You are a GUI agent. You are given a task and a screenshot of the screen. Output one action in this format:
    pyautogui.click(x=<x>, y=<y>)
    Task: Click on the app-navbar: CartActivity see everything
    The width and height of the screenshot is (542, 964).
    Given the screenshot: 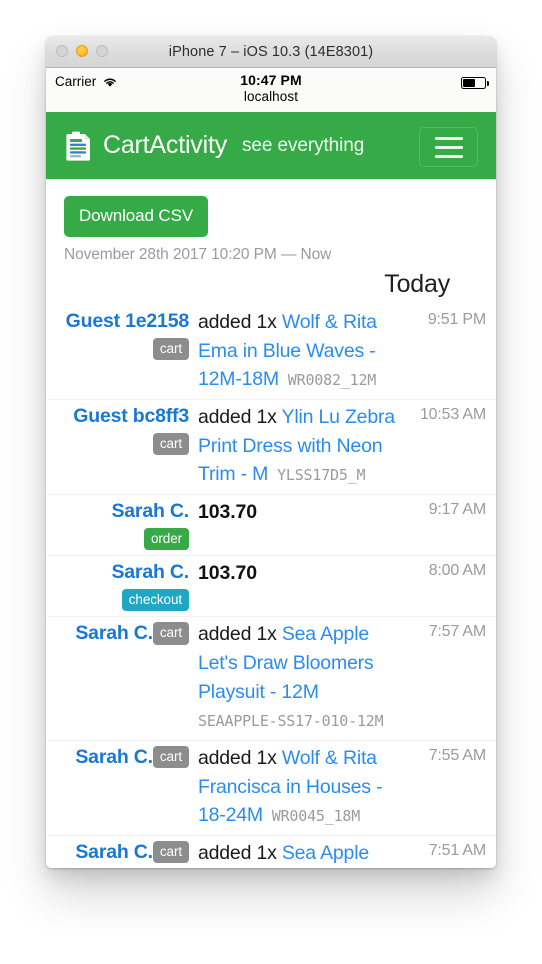 What is the action you would take?
    pyautogui.click(x=271, y=145)
    